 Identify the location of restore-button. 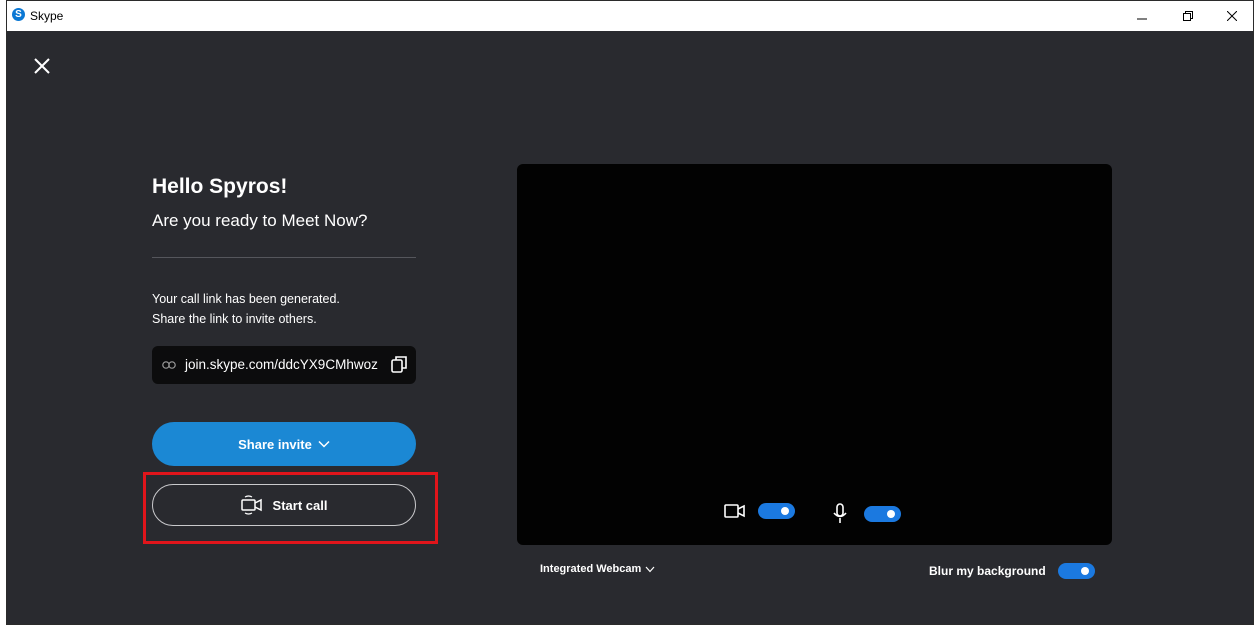
(1188, 16).